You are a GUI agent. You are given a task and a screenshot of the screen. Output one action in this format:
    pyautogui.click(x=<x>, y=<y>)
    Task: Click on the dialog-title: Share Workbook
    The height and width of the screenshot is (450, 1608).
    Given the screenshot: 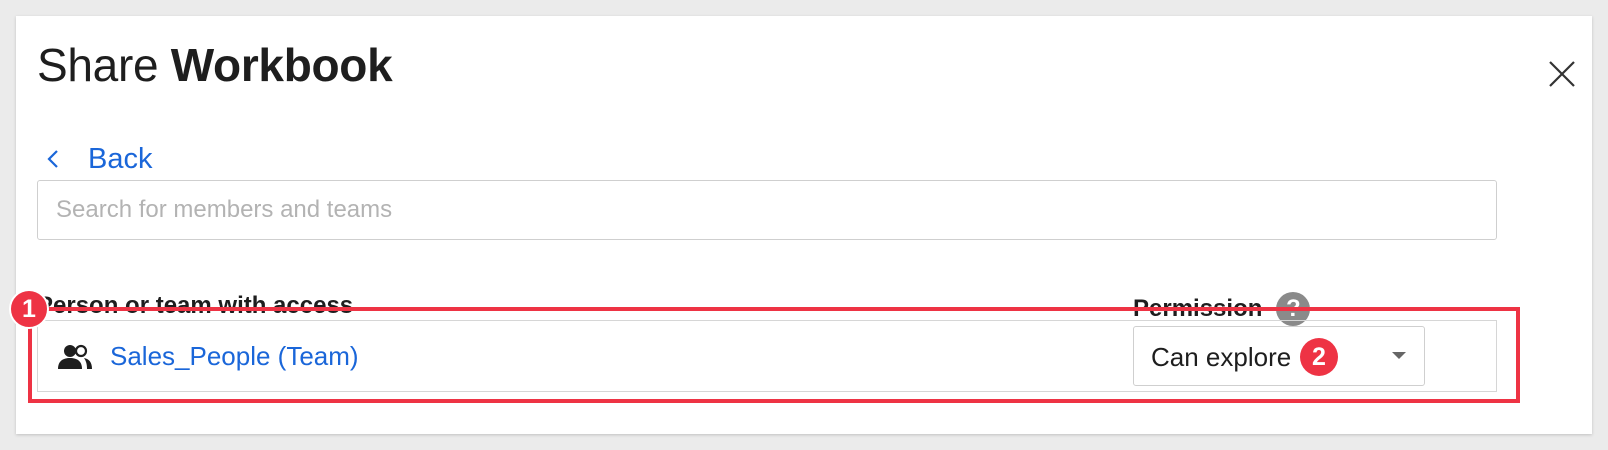 What is the action you would take?
    pyautogui.click(x=215, y=65)
    